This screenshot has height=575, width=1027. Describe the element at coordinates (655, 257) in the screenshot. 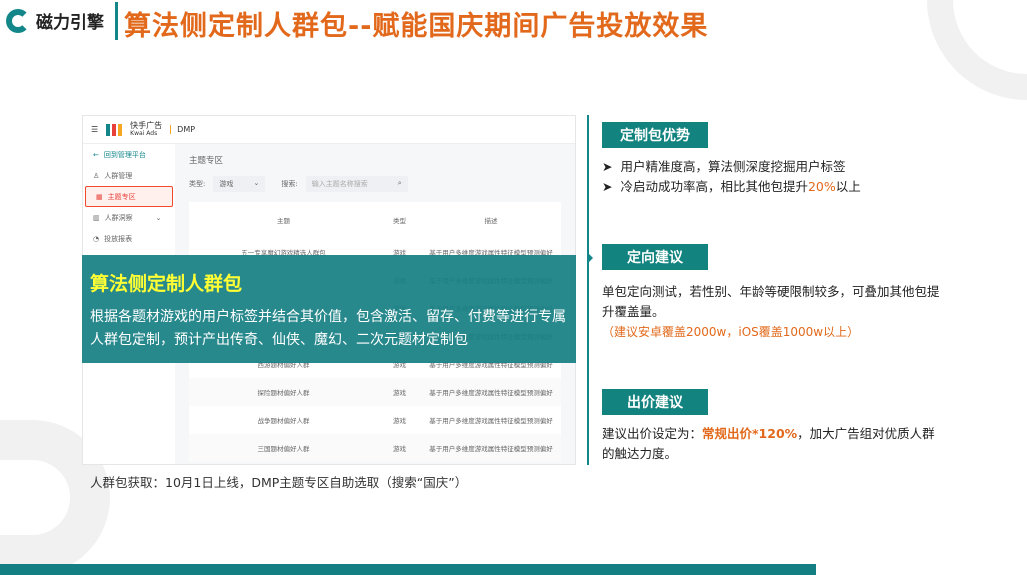

I see `targeting-label: 定向建议` at that location.